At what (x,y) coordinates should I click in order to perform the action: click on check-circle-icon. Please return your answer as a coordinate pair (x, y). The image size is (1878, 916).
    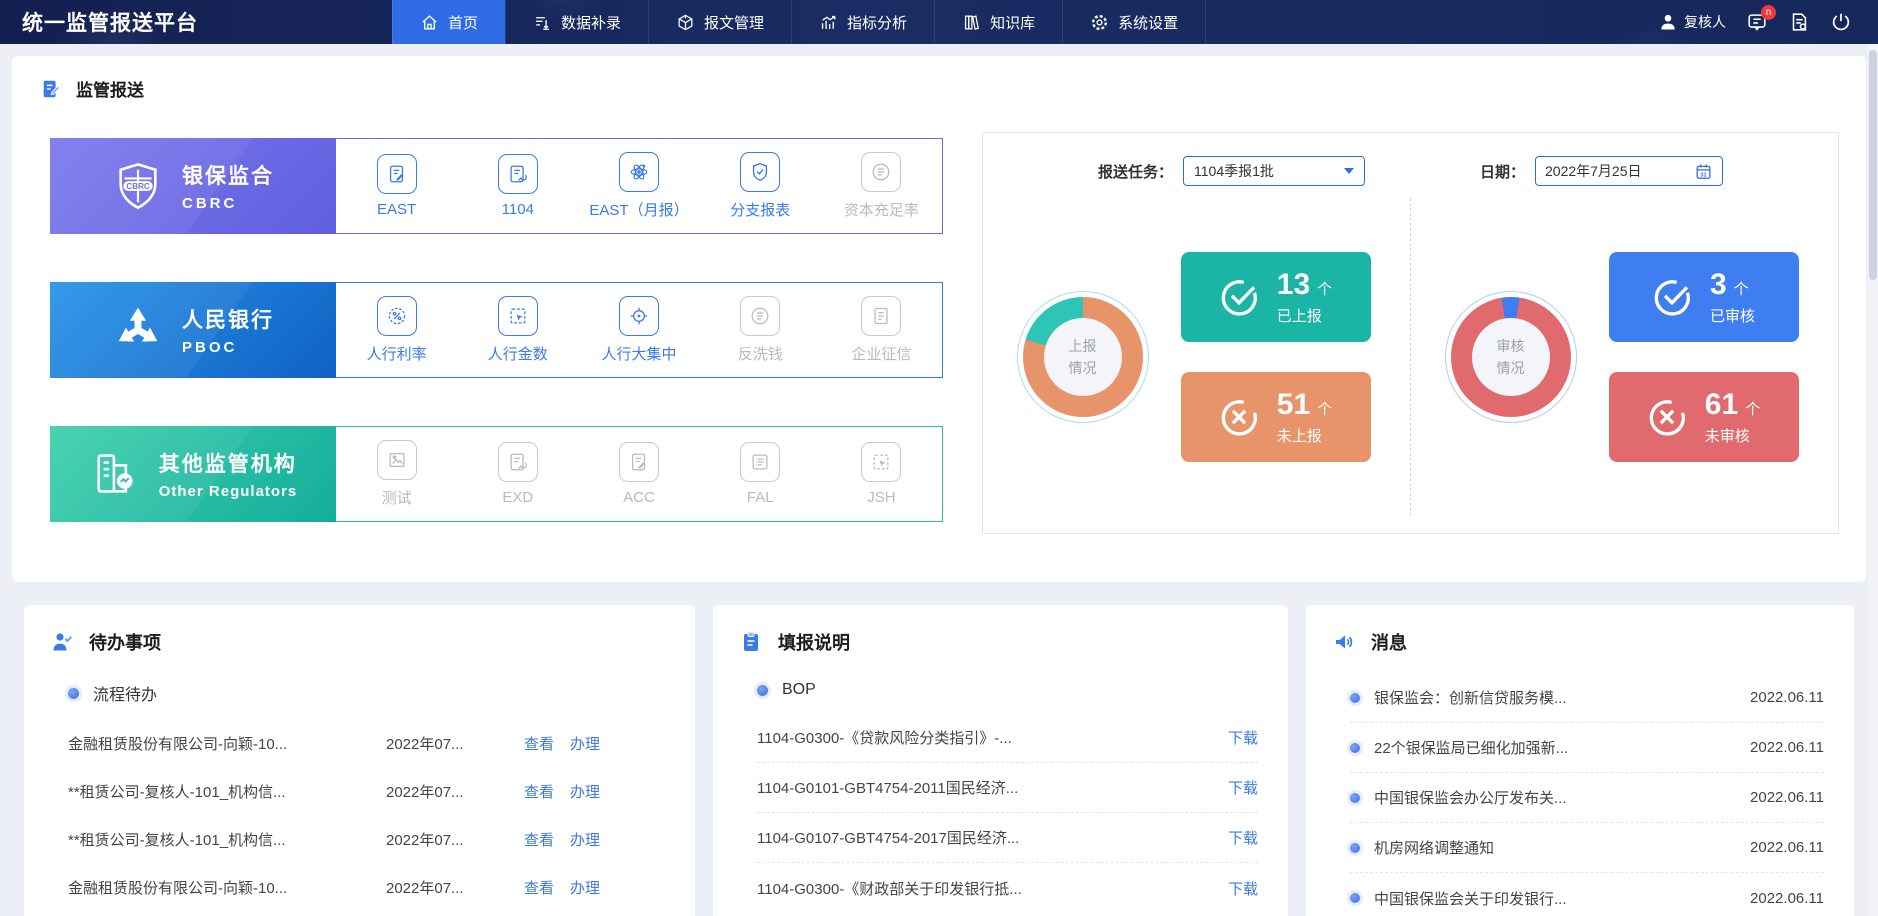
    Looking at the image, I should click on (1239, 297).